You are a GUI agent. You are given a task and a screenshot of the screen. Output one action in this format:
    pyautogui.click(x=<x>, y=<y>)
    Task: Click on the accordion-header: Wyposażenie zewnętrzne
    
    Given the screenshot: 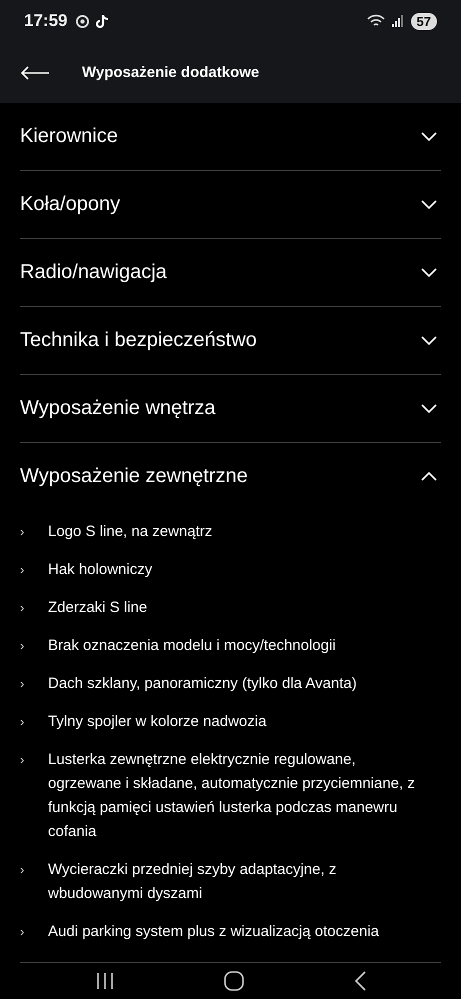 What is the action you would take?
    pyautogui.click(x=230, y=476)
    